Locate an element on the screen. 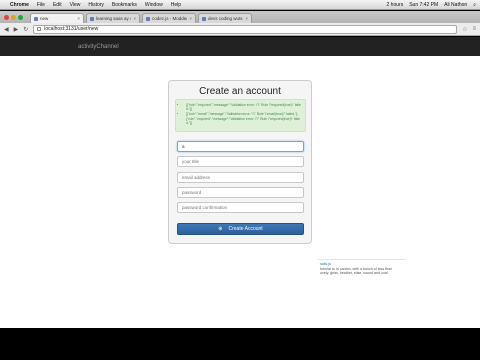 This screenshot has width=480, height=360. search-icon: ⌕ is located at coordinates (474, 5).